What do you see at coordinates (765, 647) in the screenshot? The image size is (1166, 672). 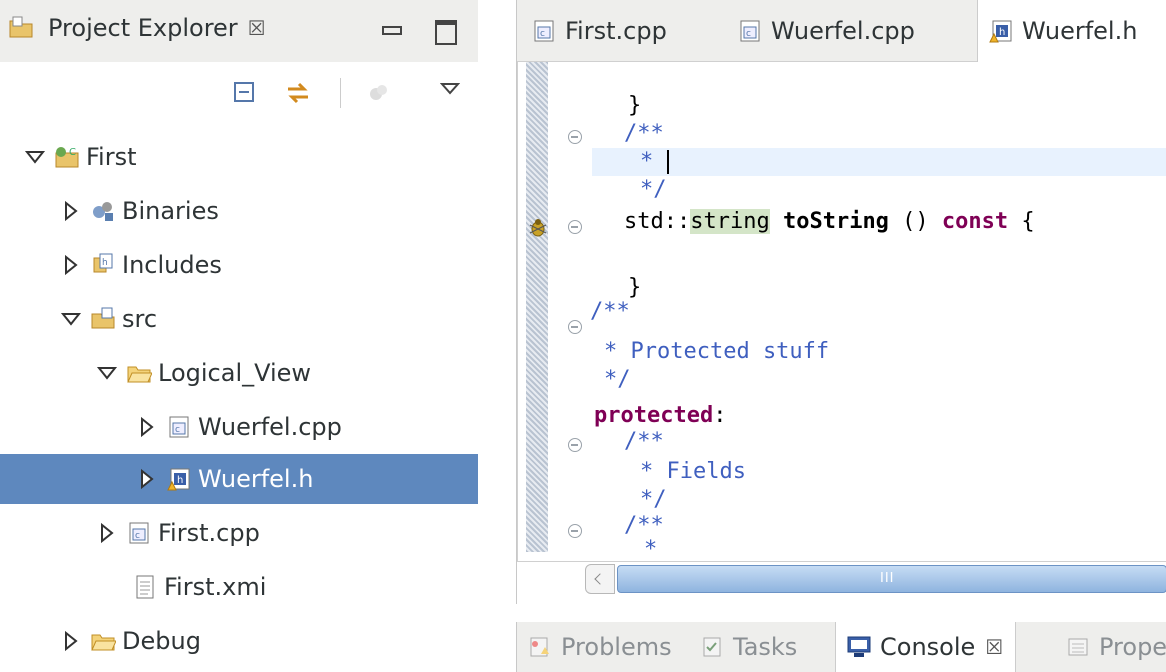 I see `tab-label: Tasks` at bounding box center [765, 647].